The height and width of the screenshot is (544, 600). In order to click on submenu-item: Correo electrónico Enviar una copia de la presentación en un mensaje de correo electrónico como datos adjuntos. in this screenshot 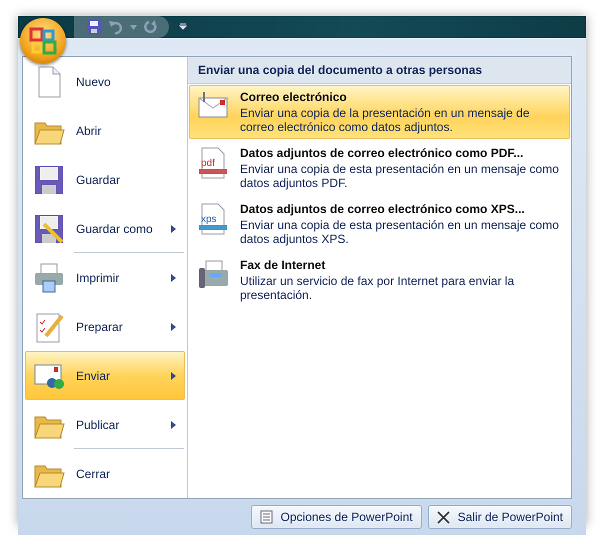, I will do `click(379, 112)`.